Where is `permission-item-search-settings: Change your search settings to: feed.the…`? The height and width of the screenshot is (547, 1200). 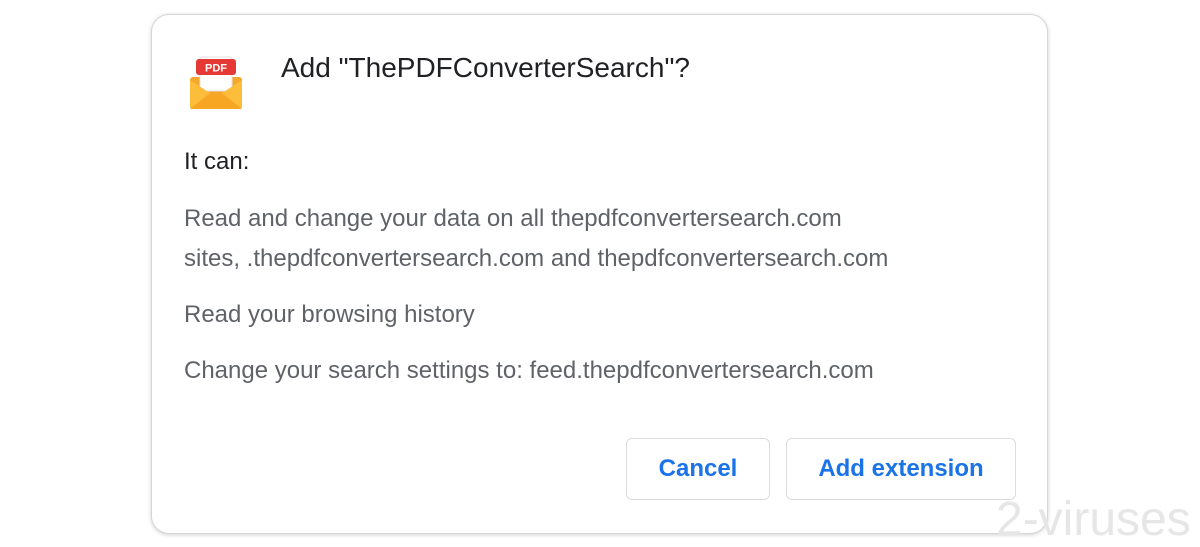 permission-item-search-settings: Change your search settings to: feed.the… is located at coordinates (529, 370).